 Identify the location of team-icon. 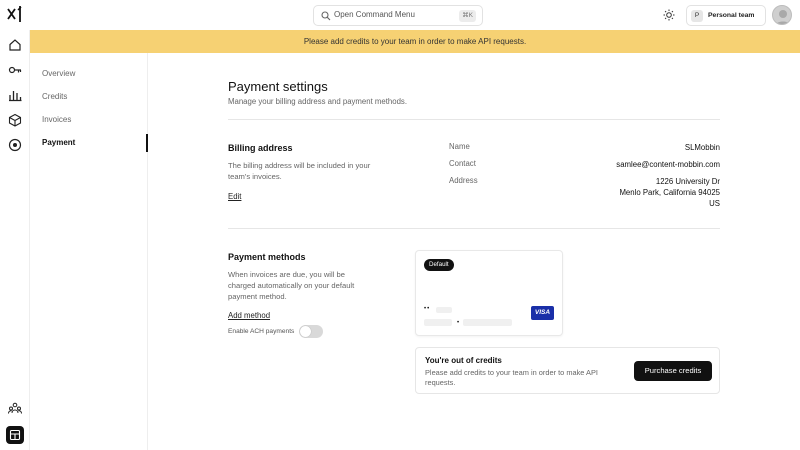
(15, 408).